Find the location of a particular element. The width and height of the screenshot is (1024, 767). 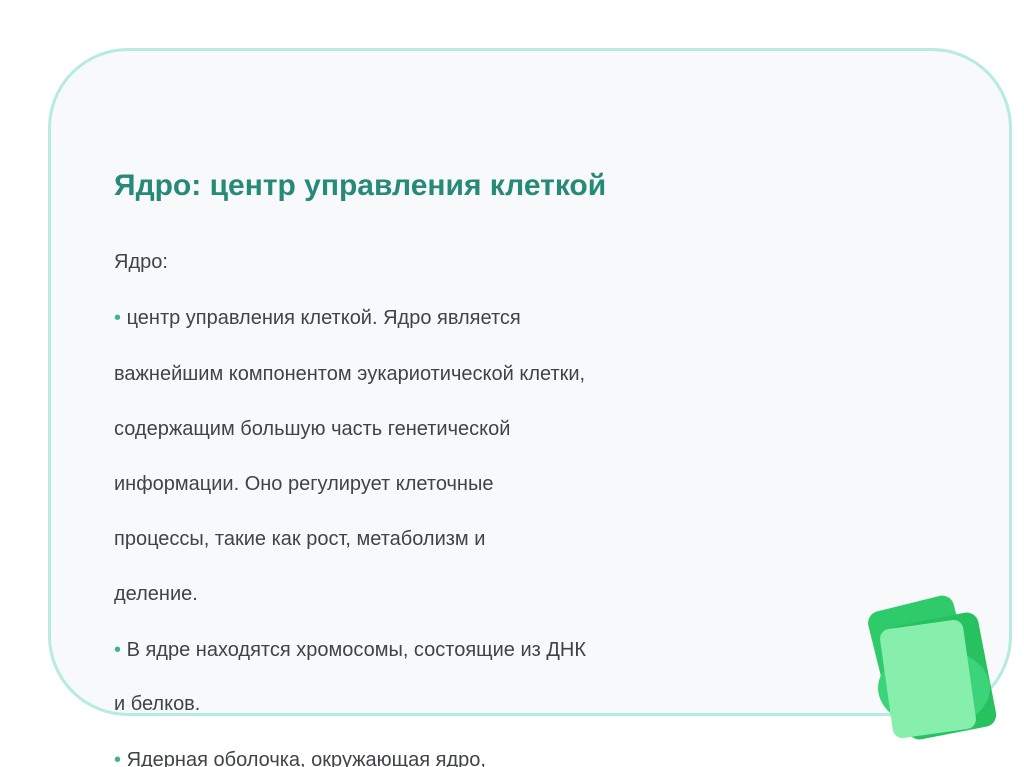

body-line-text: содержащим большую часть генетической is located at coordinates (312, 429).